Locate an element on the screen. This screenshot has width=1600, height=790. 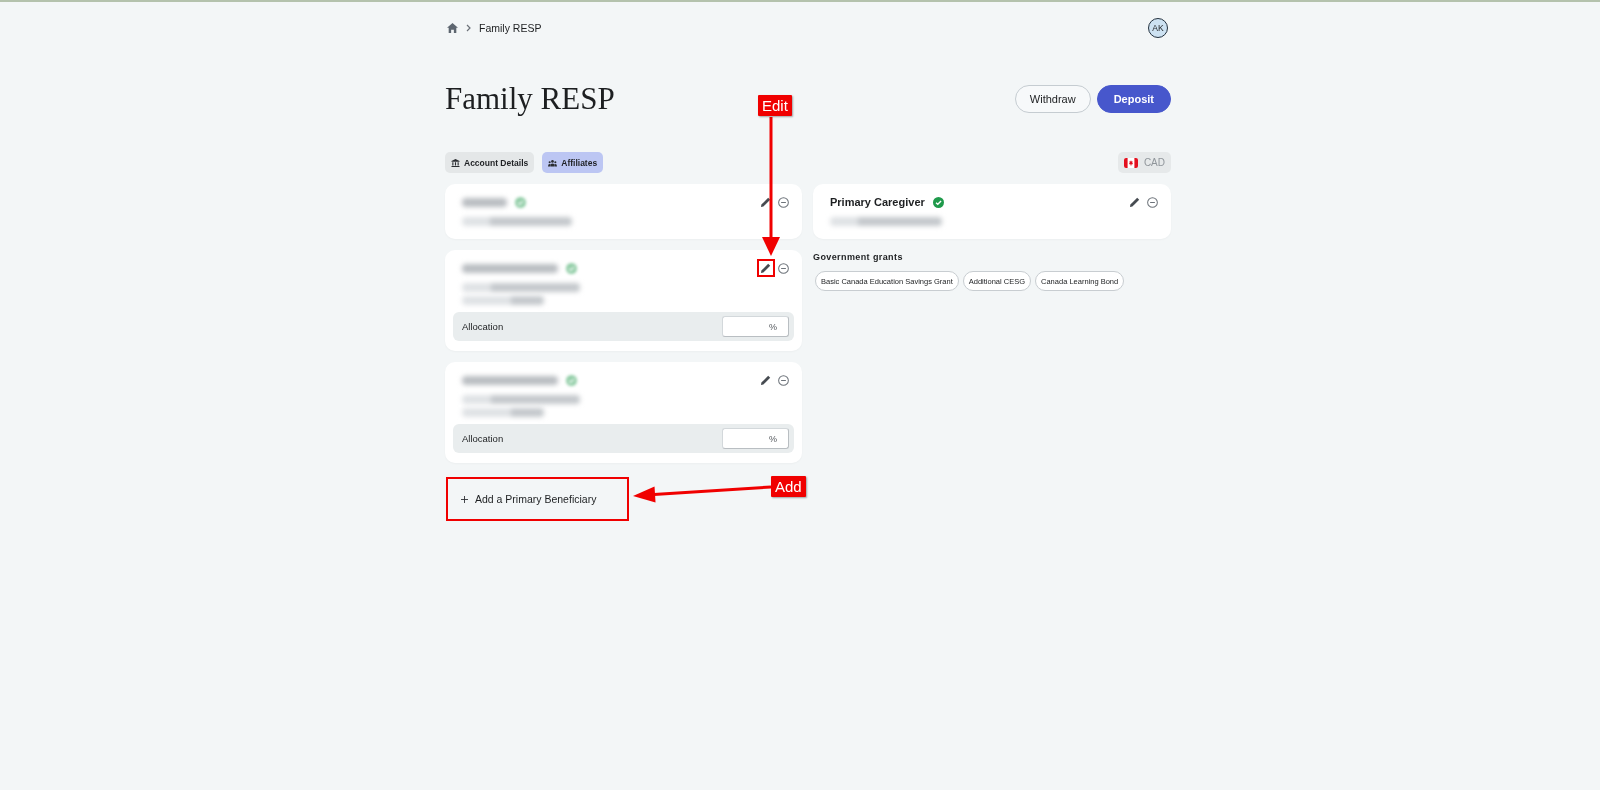
flag-icon is located at coordinates (1130, 162).